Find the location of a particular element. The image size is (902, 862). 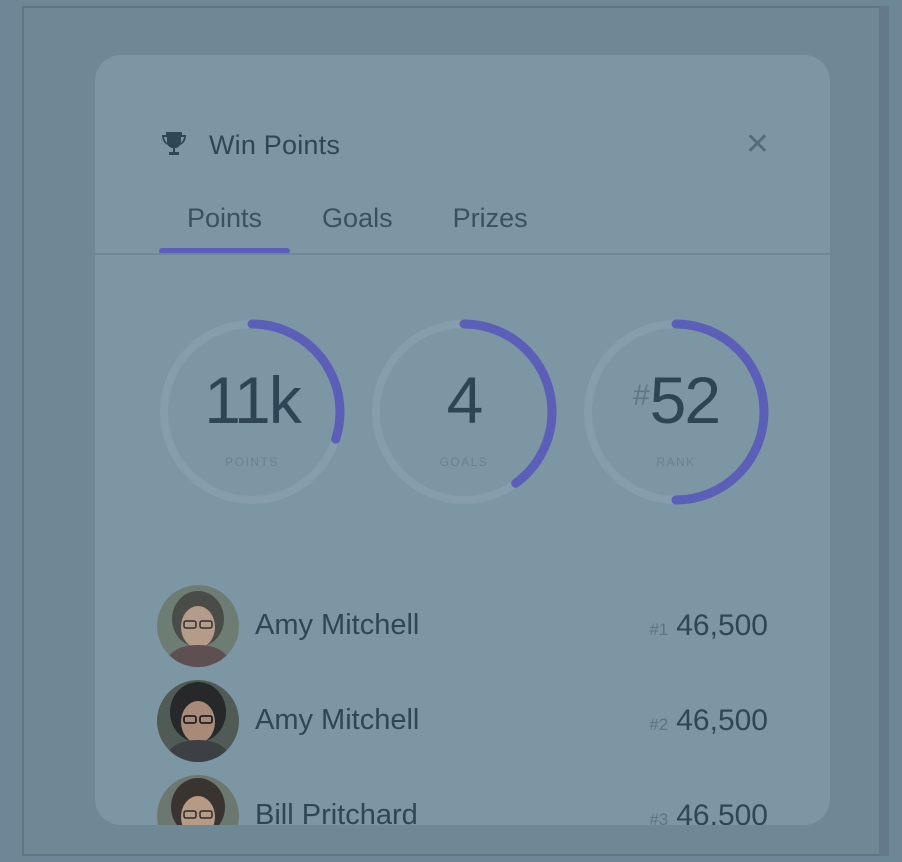

rank-score: #3 46,500 is located at coordinates (708, 812).